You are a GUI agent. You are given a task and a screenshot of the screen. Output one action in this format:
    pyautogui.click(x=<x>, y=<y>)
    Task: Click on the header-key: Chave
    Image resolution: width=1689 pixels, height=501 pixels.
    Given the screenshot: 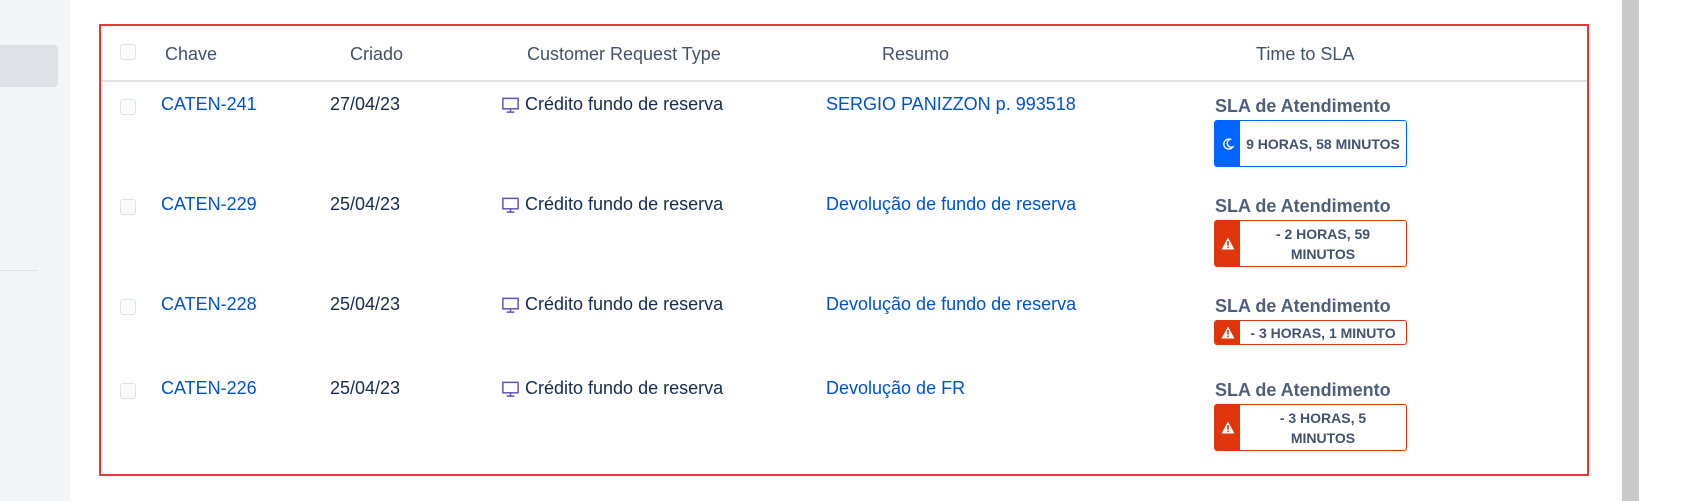 What is the action you would take?
    pyautogui.click(x=191, y=54)
    